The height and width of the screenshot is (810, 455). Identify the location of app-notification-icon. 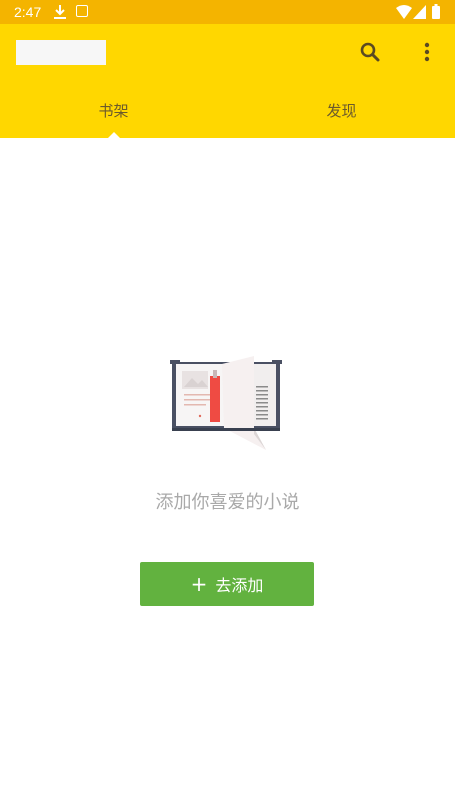
(82, 11).